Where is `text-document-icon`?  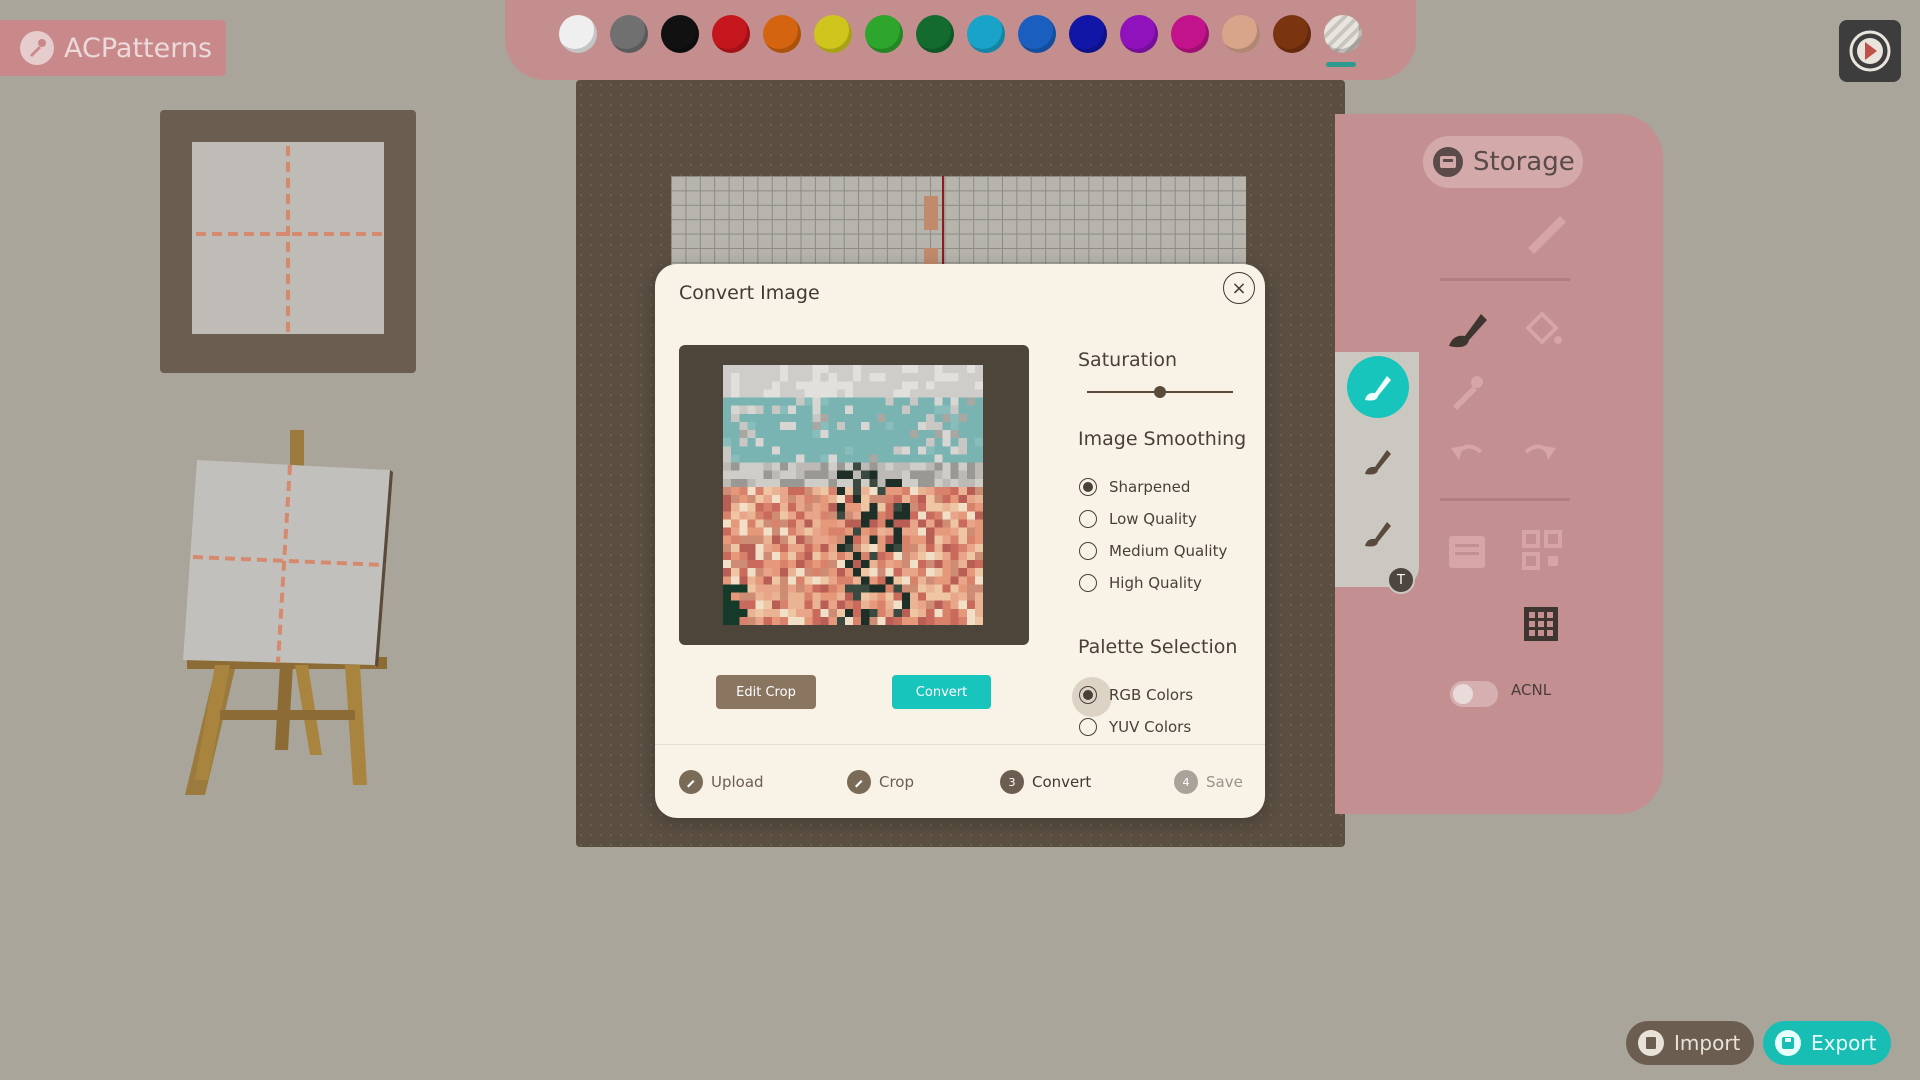
text-document-icon is located at coordinates (1467, 554).